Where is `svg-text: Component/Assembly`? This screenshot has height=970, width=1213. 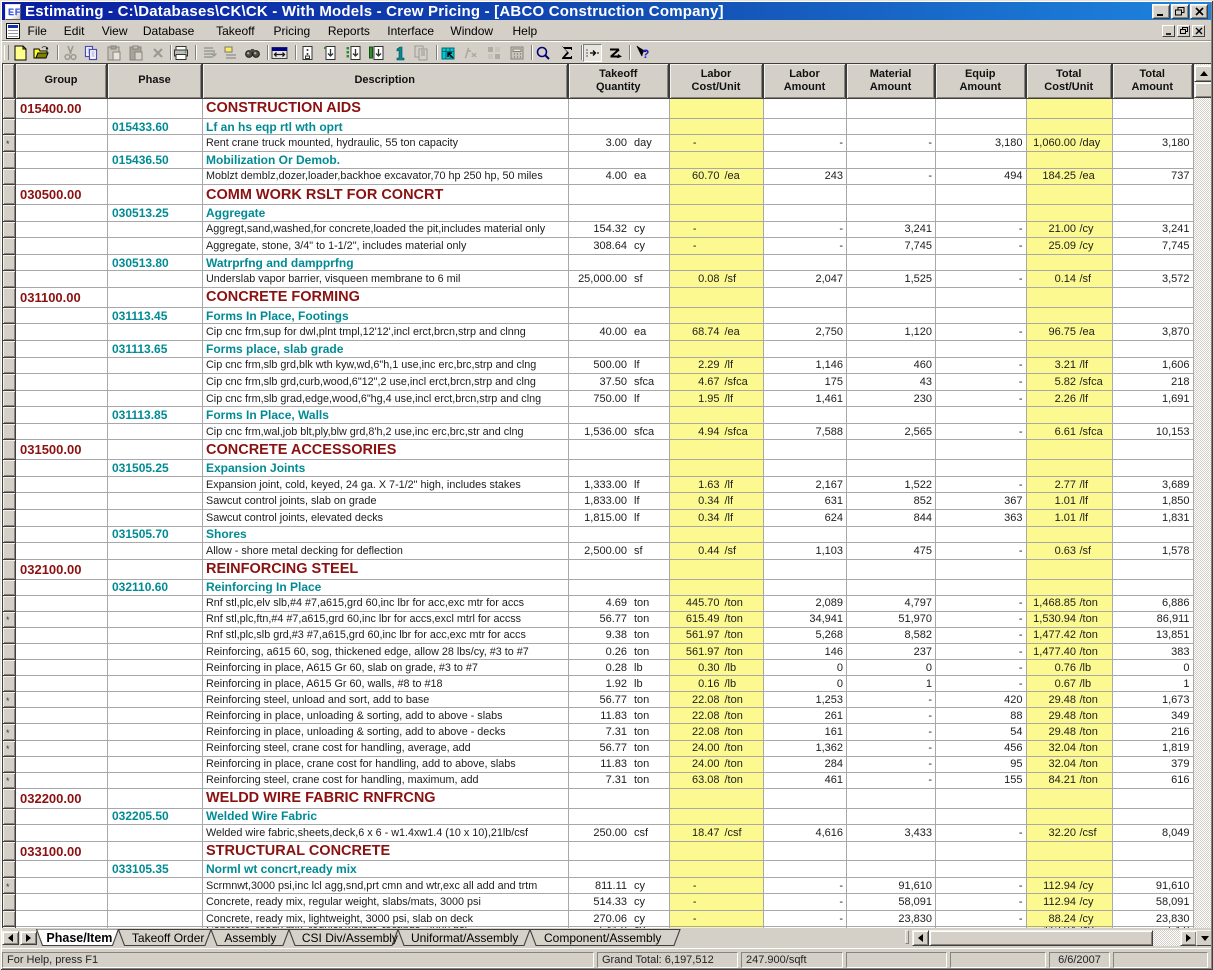 svg-text: Component/Assembly is located at coordinates (602, 938).